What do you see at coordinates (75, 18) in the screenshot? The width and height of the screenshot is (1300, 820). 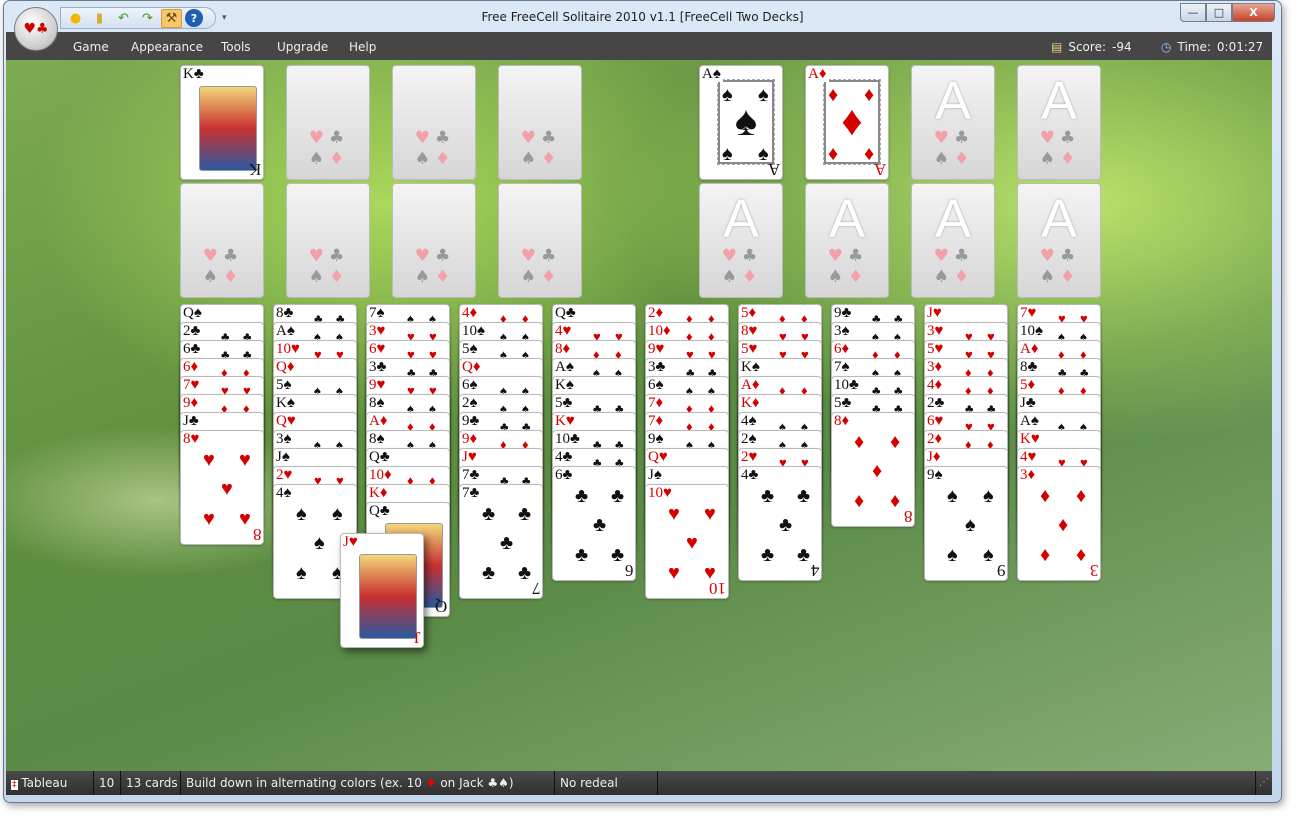 I see `new-game-icon: ●` at bounding box center [75, 18].